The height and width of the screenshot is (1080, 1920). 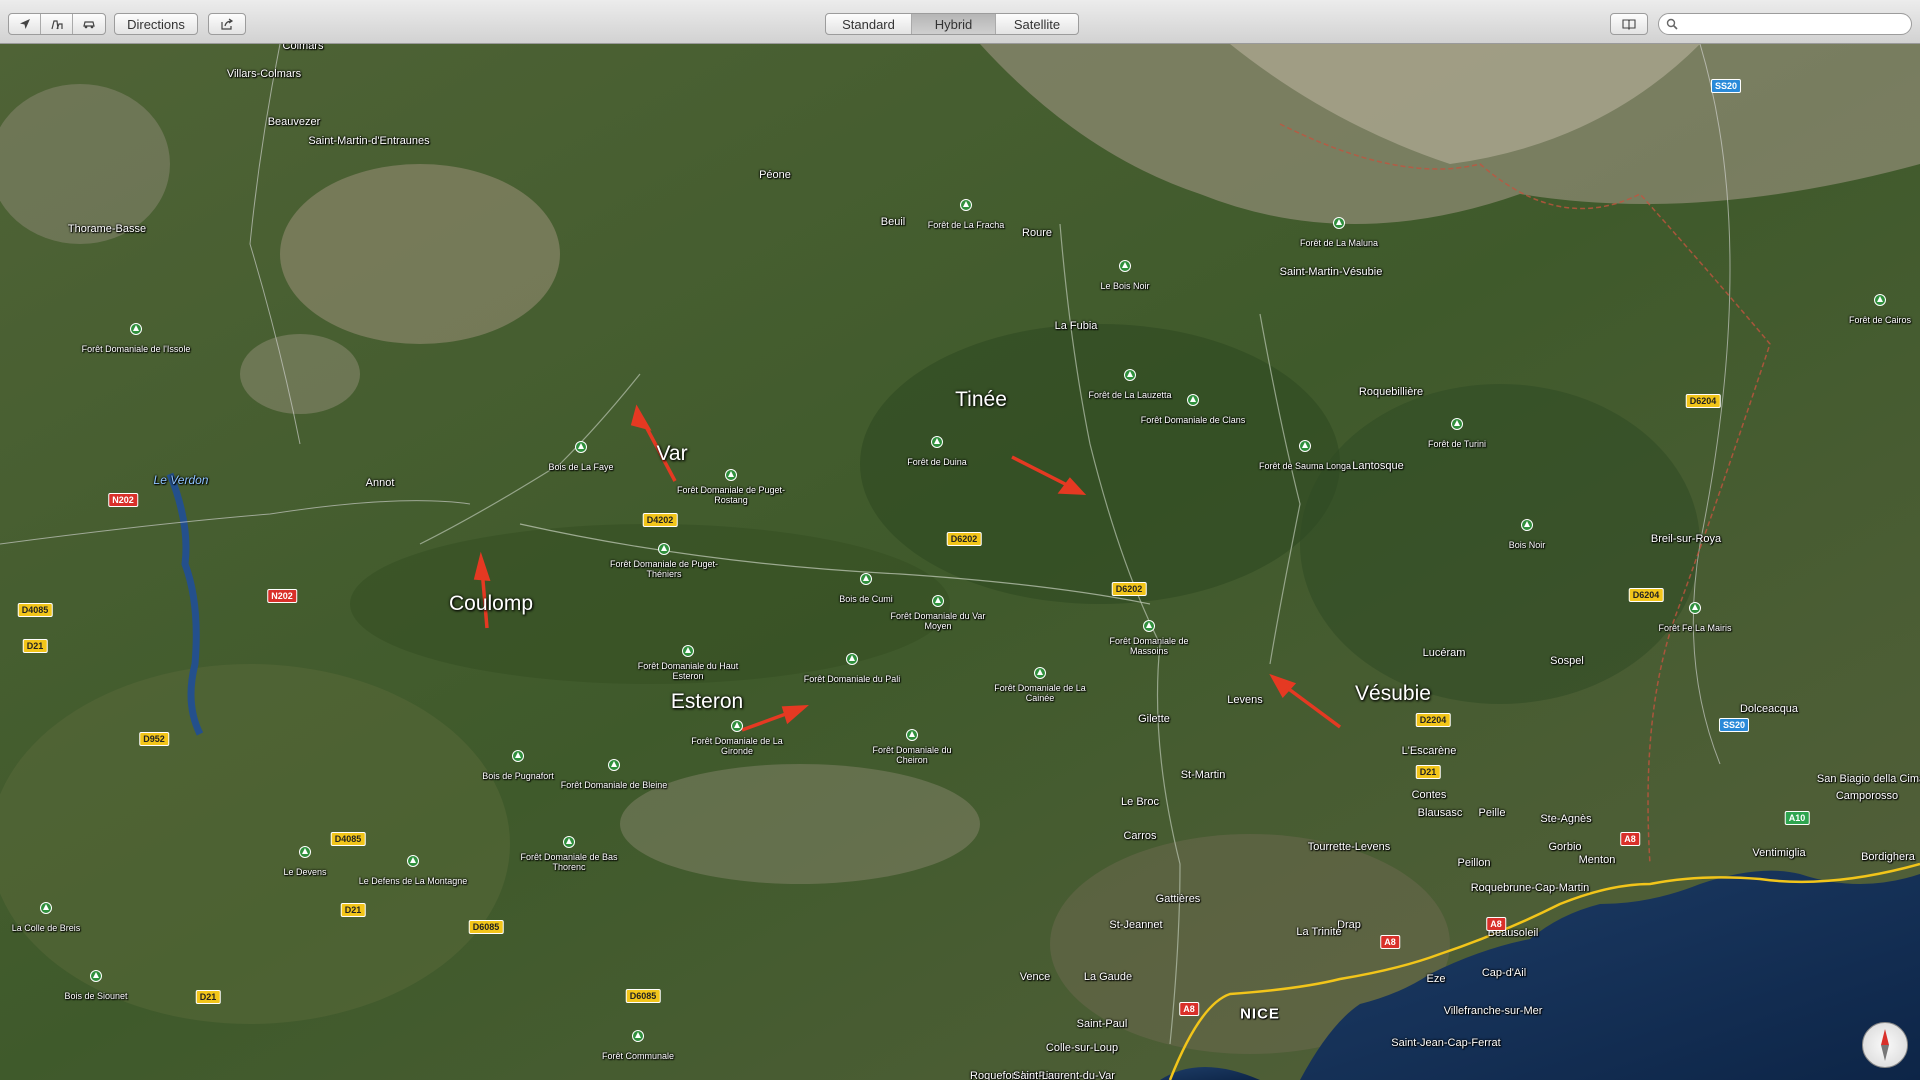 I want to click on forest-label: Forêt de La Fracha, so click(x=966, y=225).